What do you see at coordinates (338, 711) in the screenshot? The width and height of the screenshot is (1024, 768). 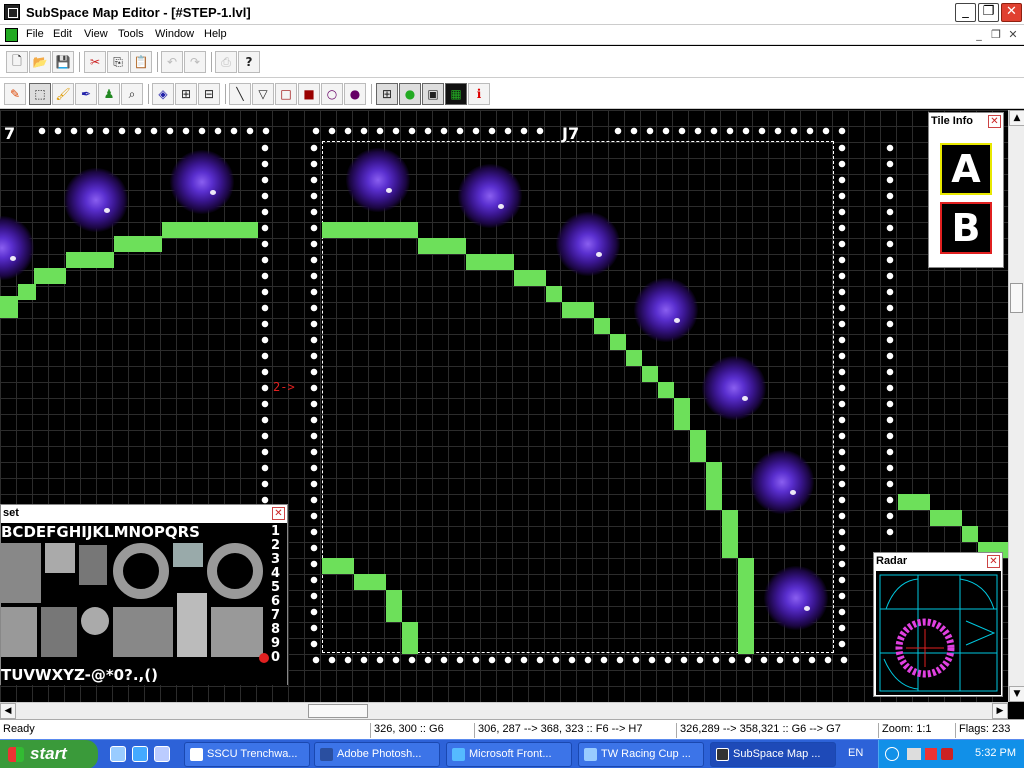 I see `horizontal-scroll-thumb` at bounding box center [338, 711].